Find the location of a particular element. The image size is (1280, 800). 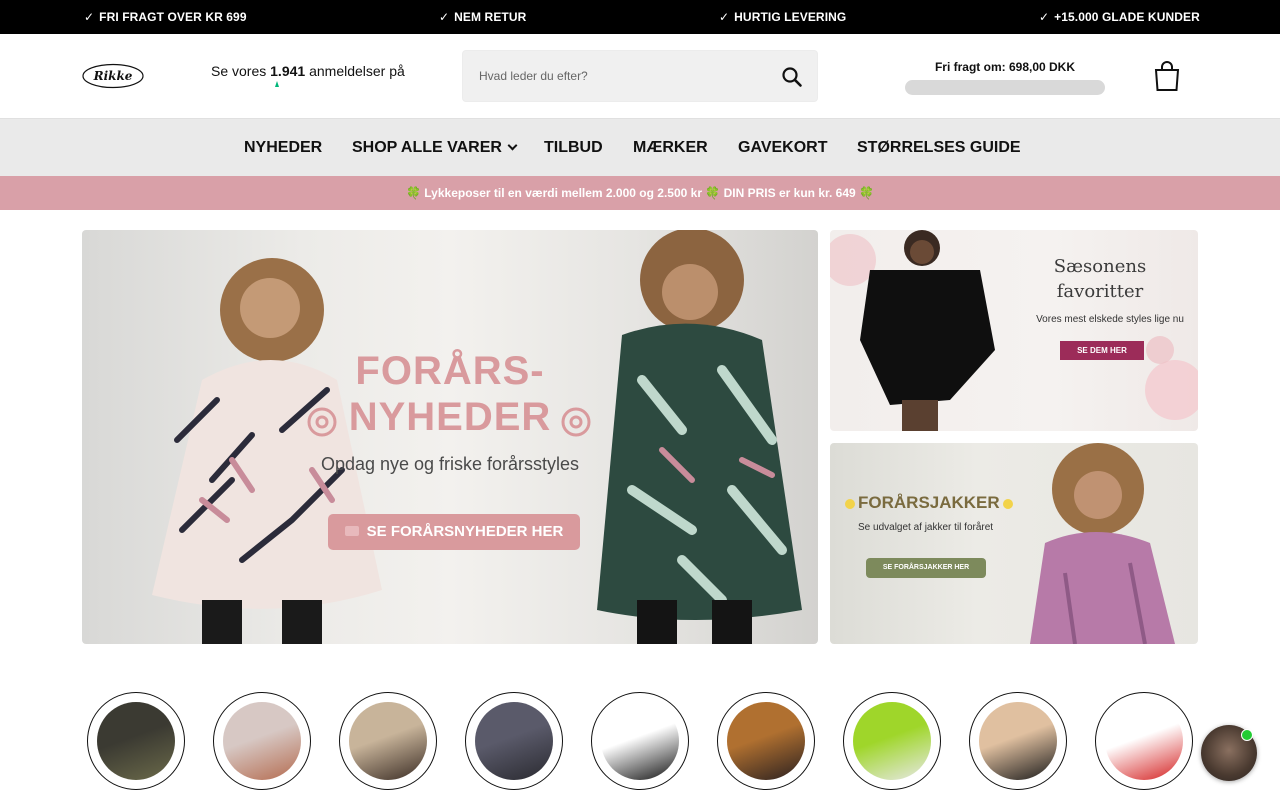

spring-jackets-illustration is located at coordinates (1010, 543).